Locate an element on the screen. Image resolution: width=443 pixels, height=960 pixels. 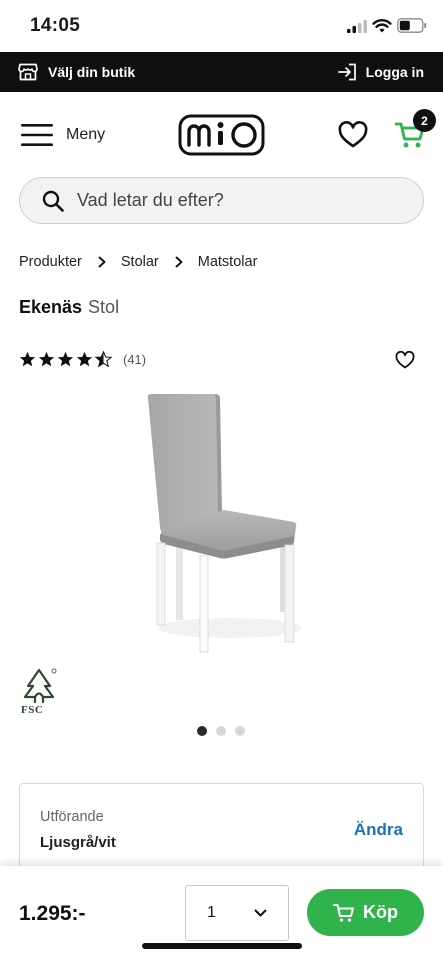
menu-label: Meny is located at coordinates (86, 134).